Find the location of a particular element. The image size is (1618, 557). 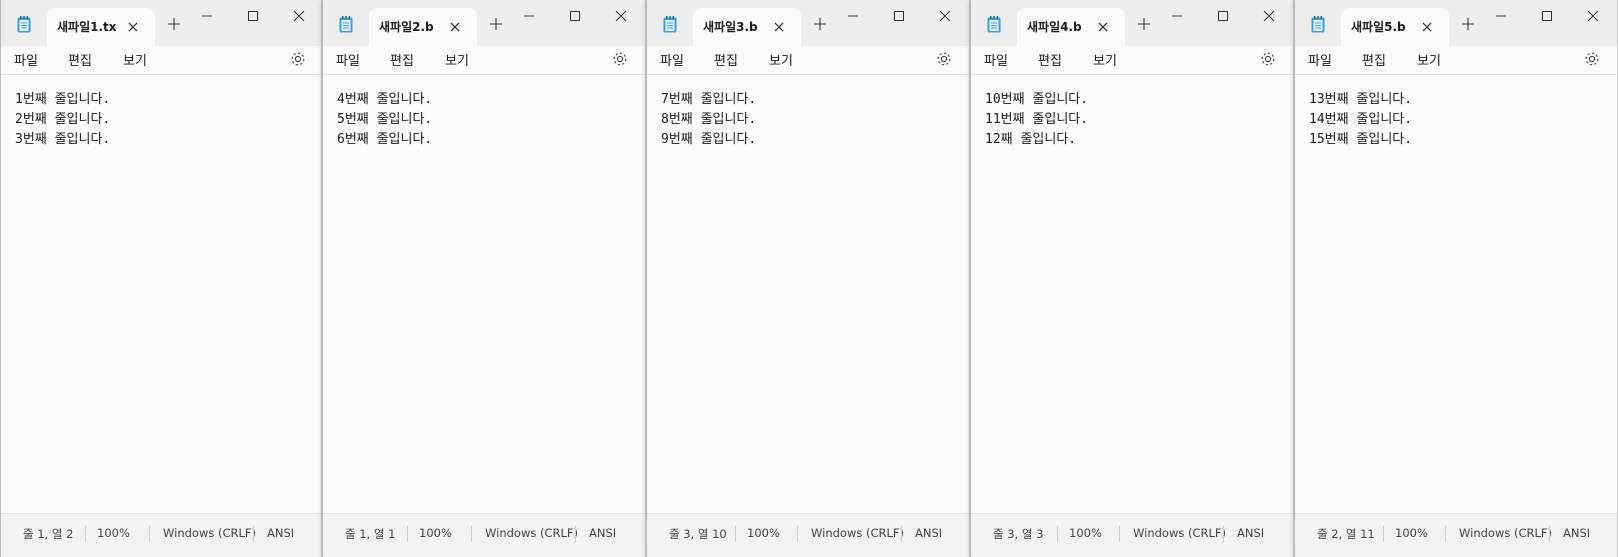

tab-title: 새파일2.b is located at coordinates (406, 27).